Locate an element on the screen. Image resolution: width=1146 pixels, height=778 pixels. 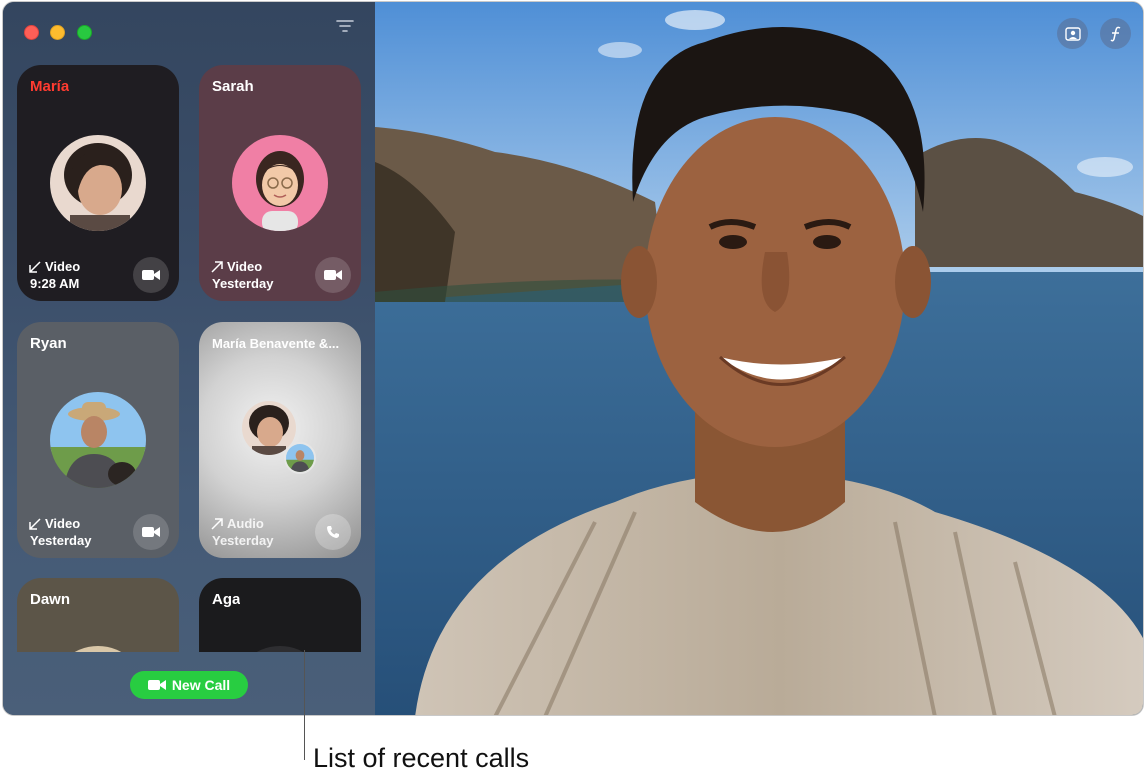
recent-call-card-sarah: Sarah Video Yesterday is located at coordinates (280, 183).